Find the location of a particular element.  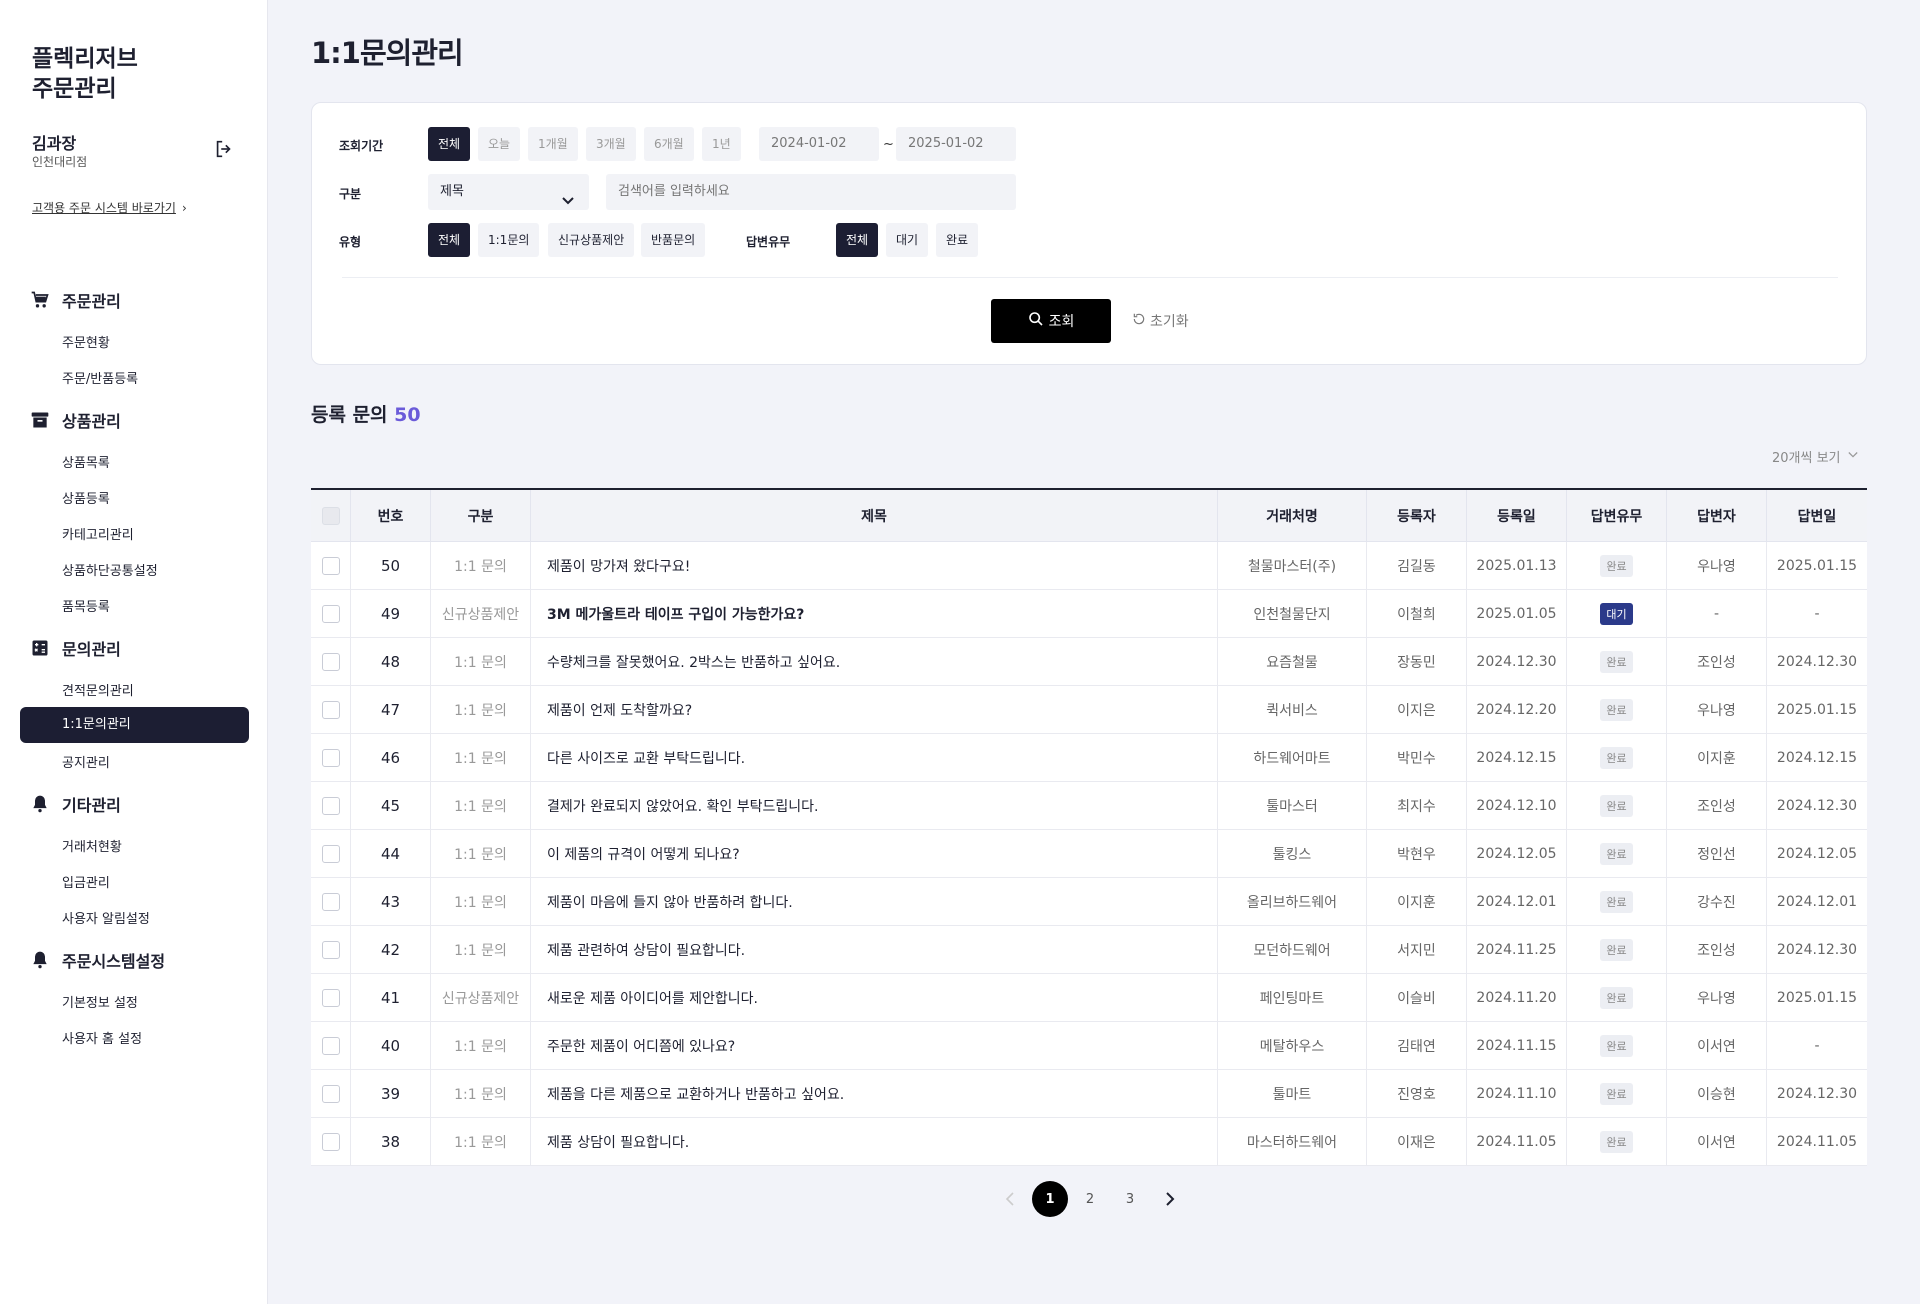

nav-section-label: 주문시스템설정 is located at coordinates (114, 961).